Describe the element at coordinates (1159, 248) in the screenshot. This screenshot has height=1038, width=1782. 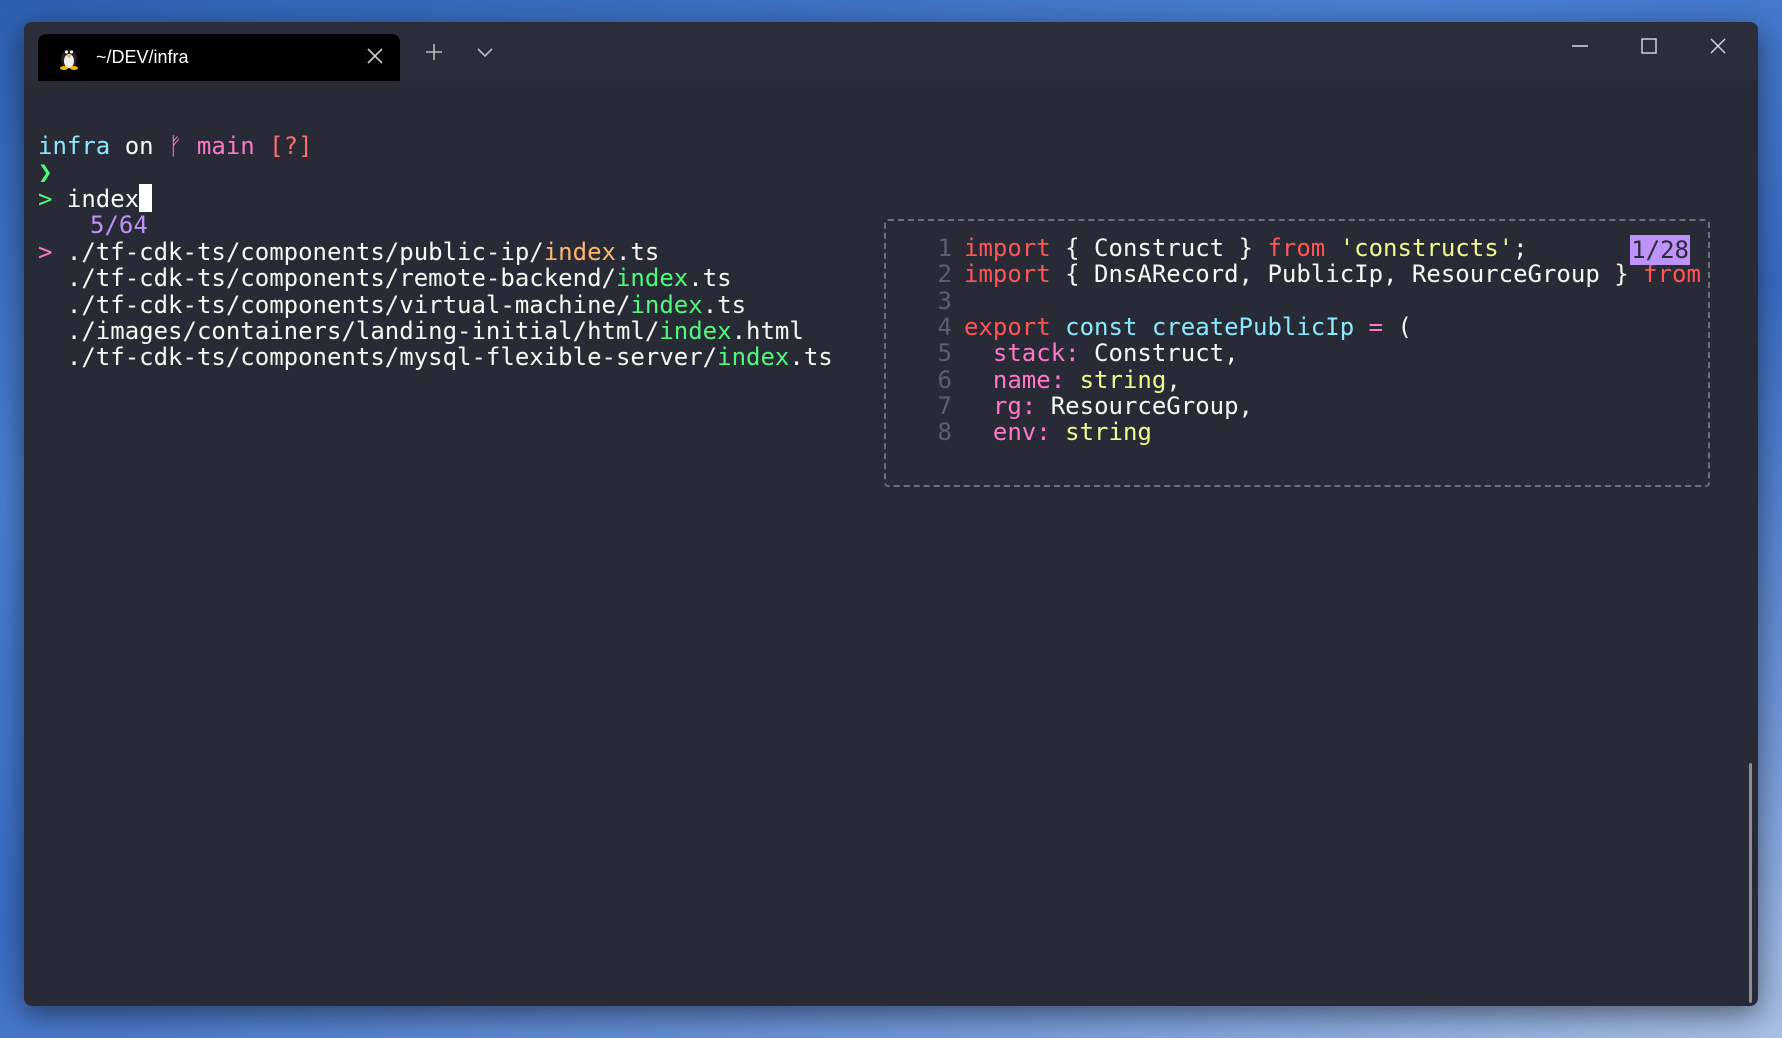
I see `code-token: { Construct }` at that location.